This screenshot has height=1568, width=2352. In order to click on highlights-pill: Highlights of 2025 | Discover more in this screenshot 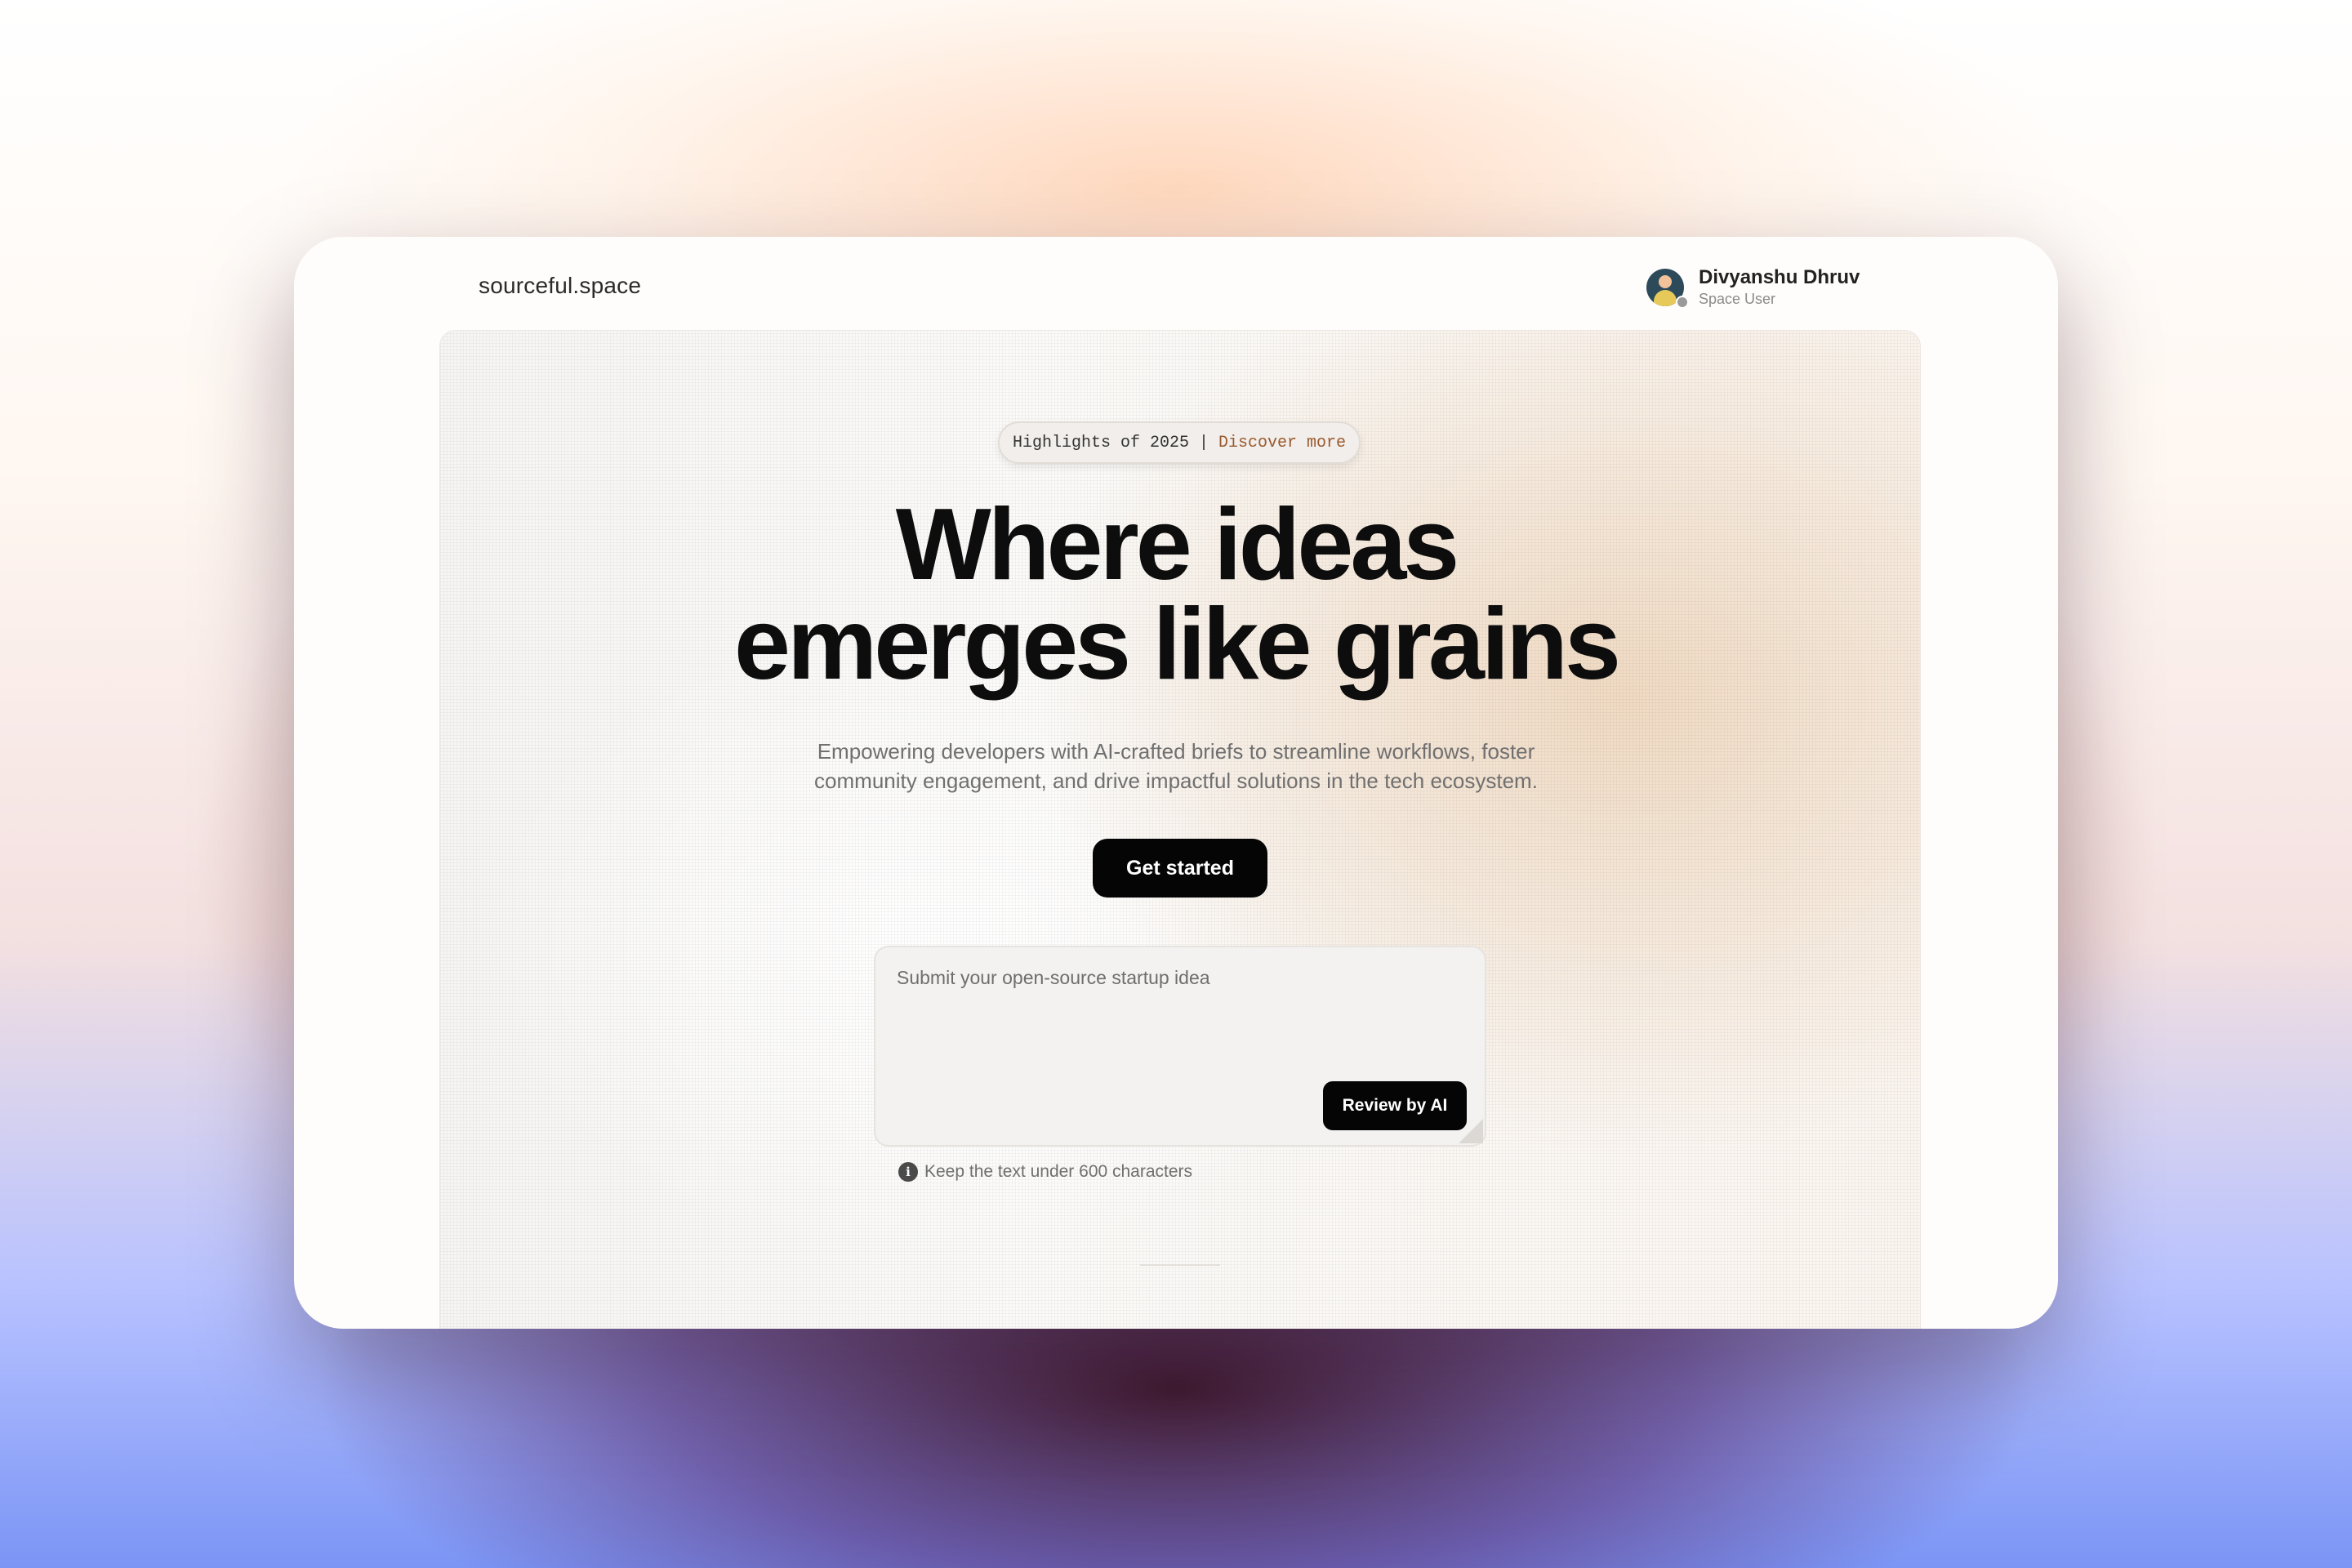, I will do `click(1179, 442)`.